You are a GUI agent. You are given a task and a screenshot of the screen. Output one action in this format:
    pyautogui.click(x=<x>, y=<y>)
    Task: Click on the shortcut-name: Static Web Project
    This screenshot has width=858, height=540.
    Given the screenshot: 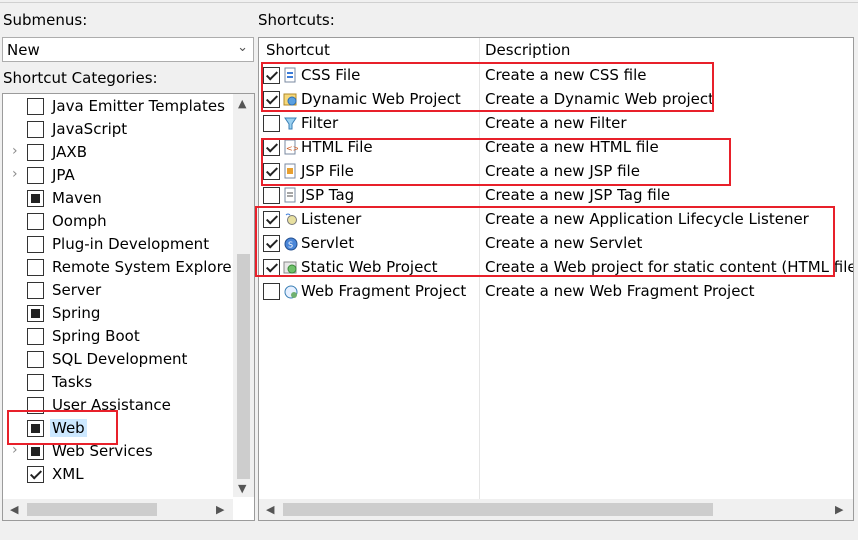 What is the action you would take?
    pyautogui.click(x=369, y=267)
    